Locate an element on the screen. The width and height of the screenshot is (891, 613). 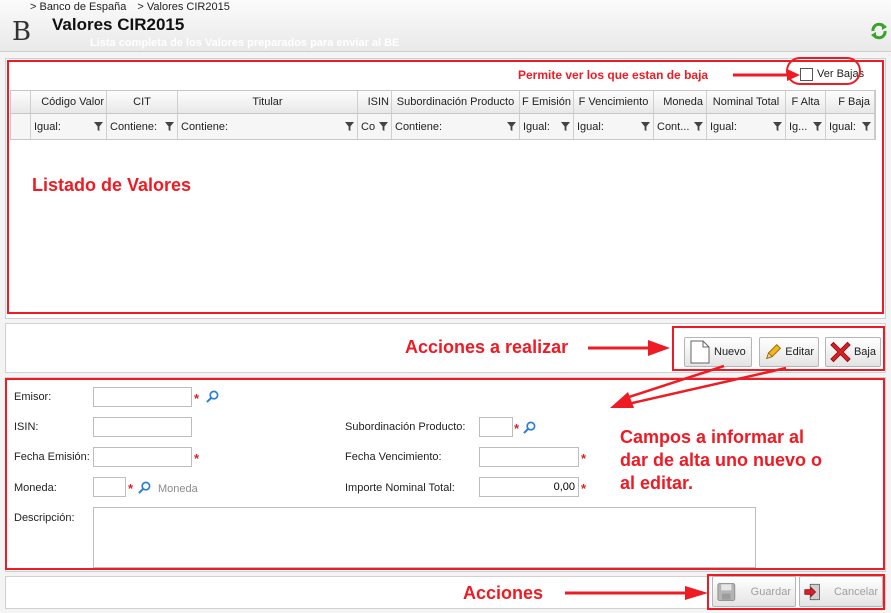
grid-selector-header is located at coordinates (21, 102).